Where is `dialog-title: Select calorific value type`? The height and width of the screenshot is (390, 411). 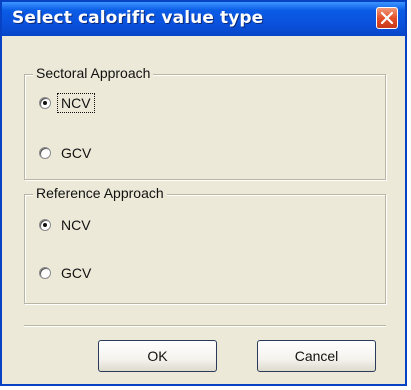
dialog-title: Select calorific value type is located at coordinates (138, 18).